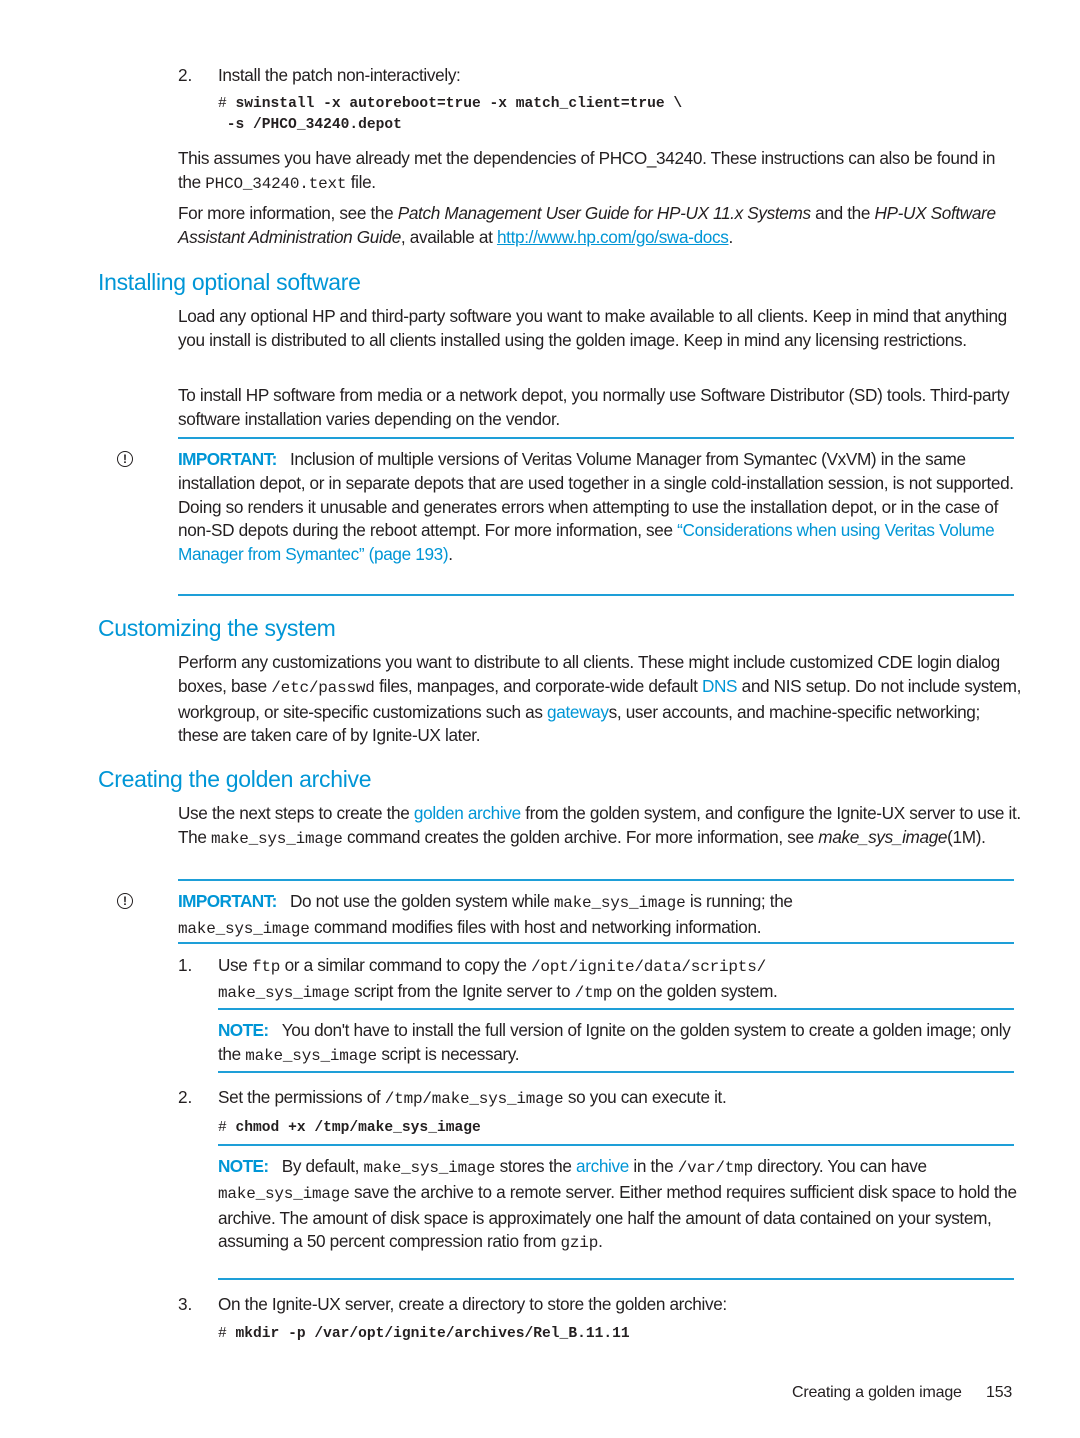  What do you see at coordinates (839, 1166) in the screenshot?
I see `text: directory. You can have` at bounding box center [839, 1166].